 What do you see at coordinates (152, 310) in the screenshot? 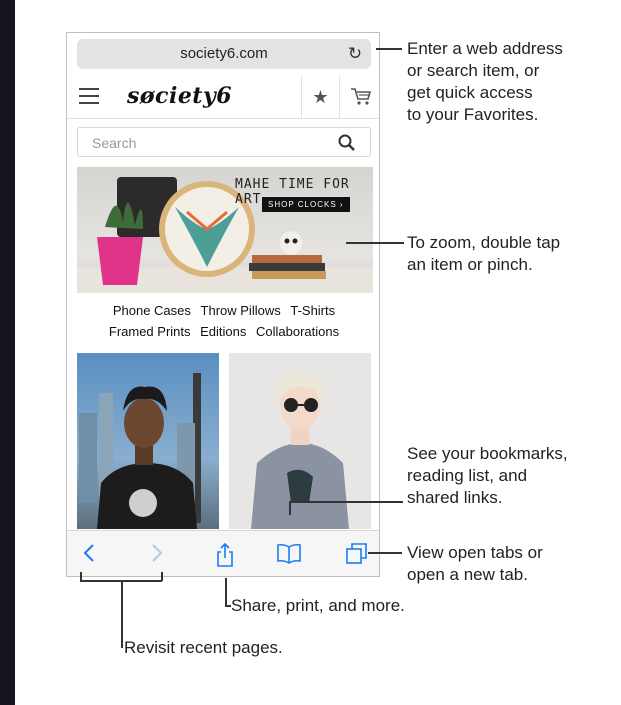
I see `category-link: Phone Cases` at bounding box center [152, 310].